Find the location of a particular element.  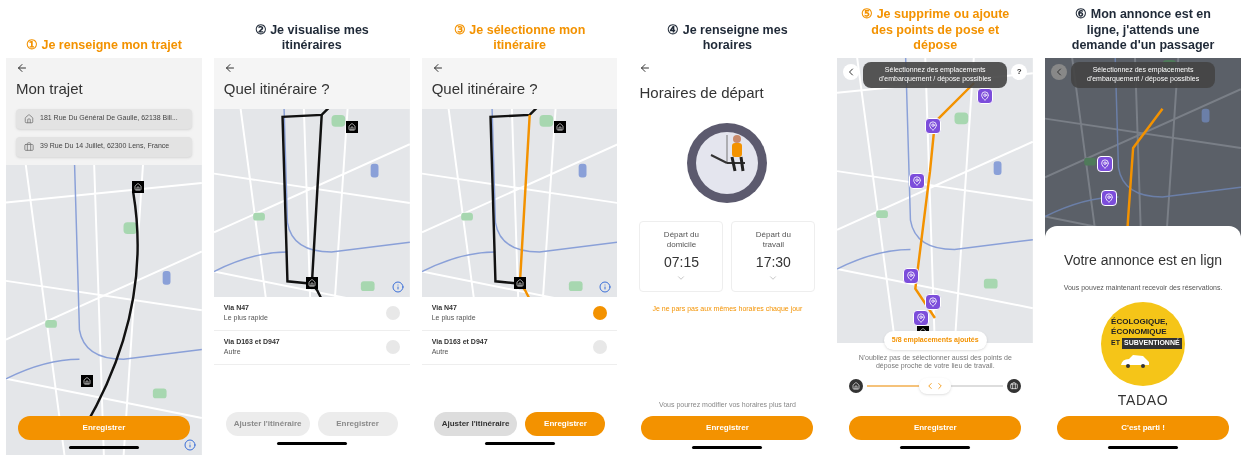

badge-text: ÉCOLOGIQUE, is located at coordinates (1139, 322).